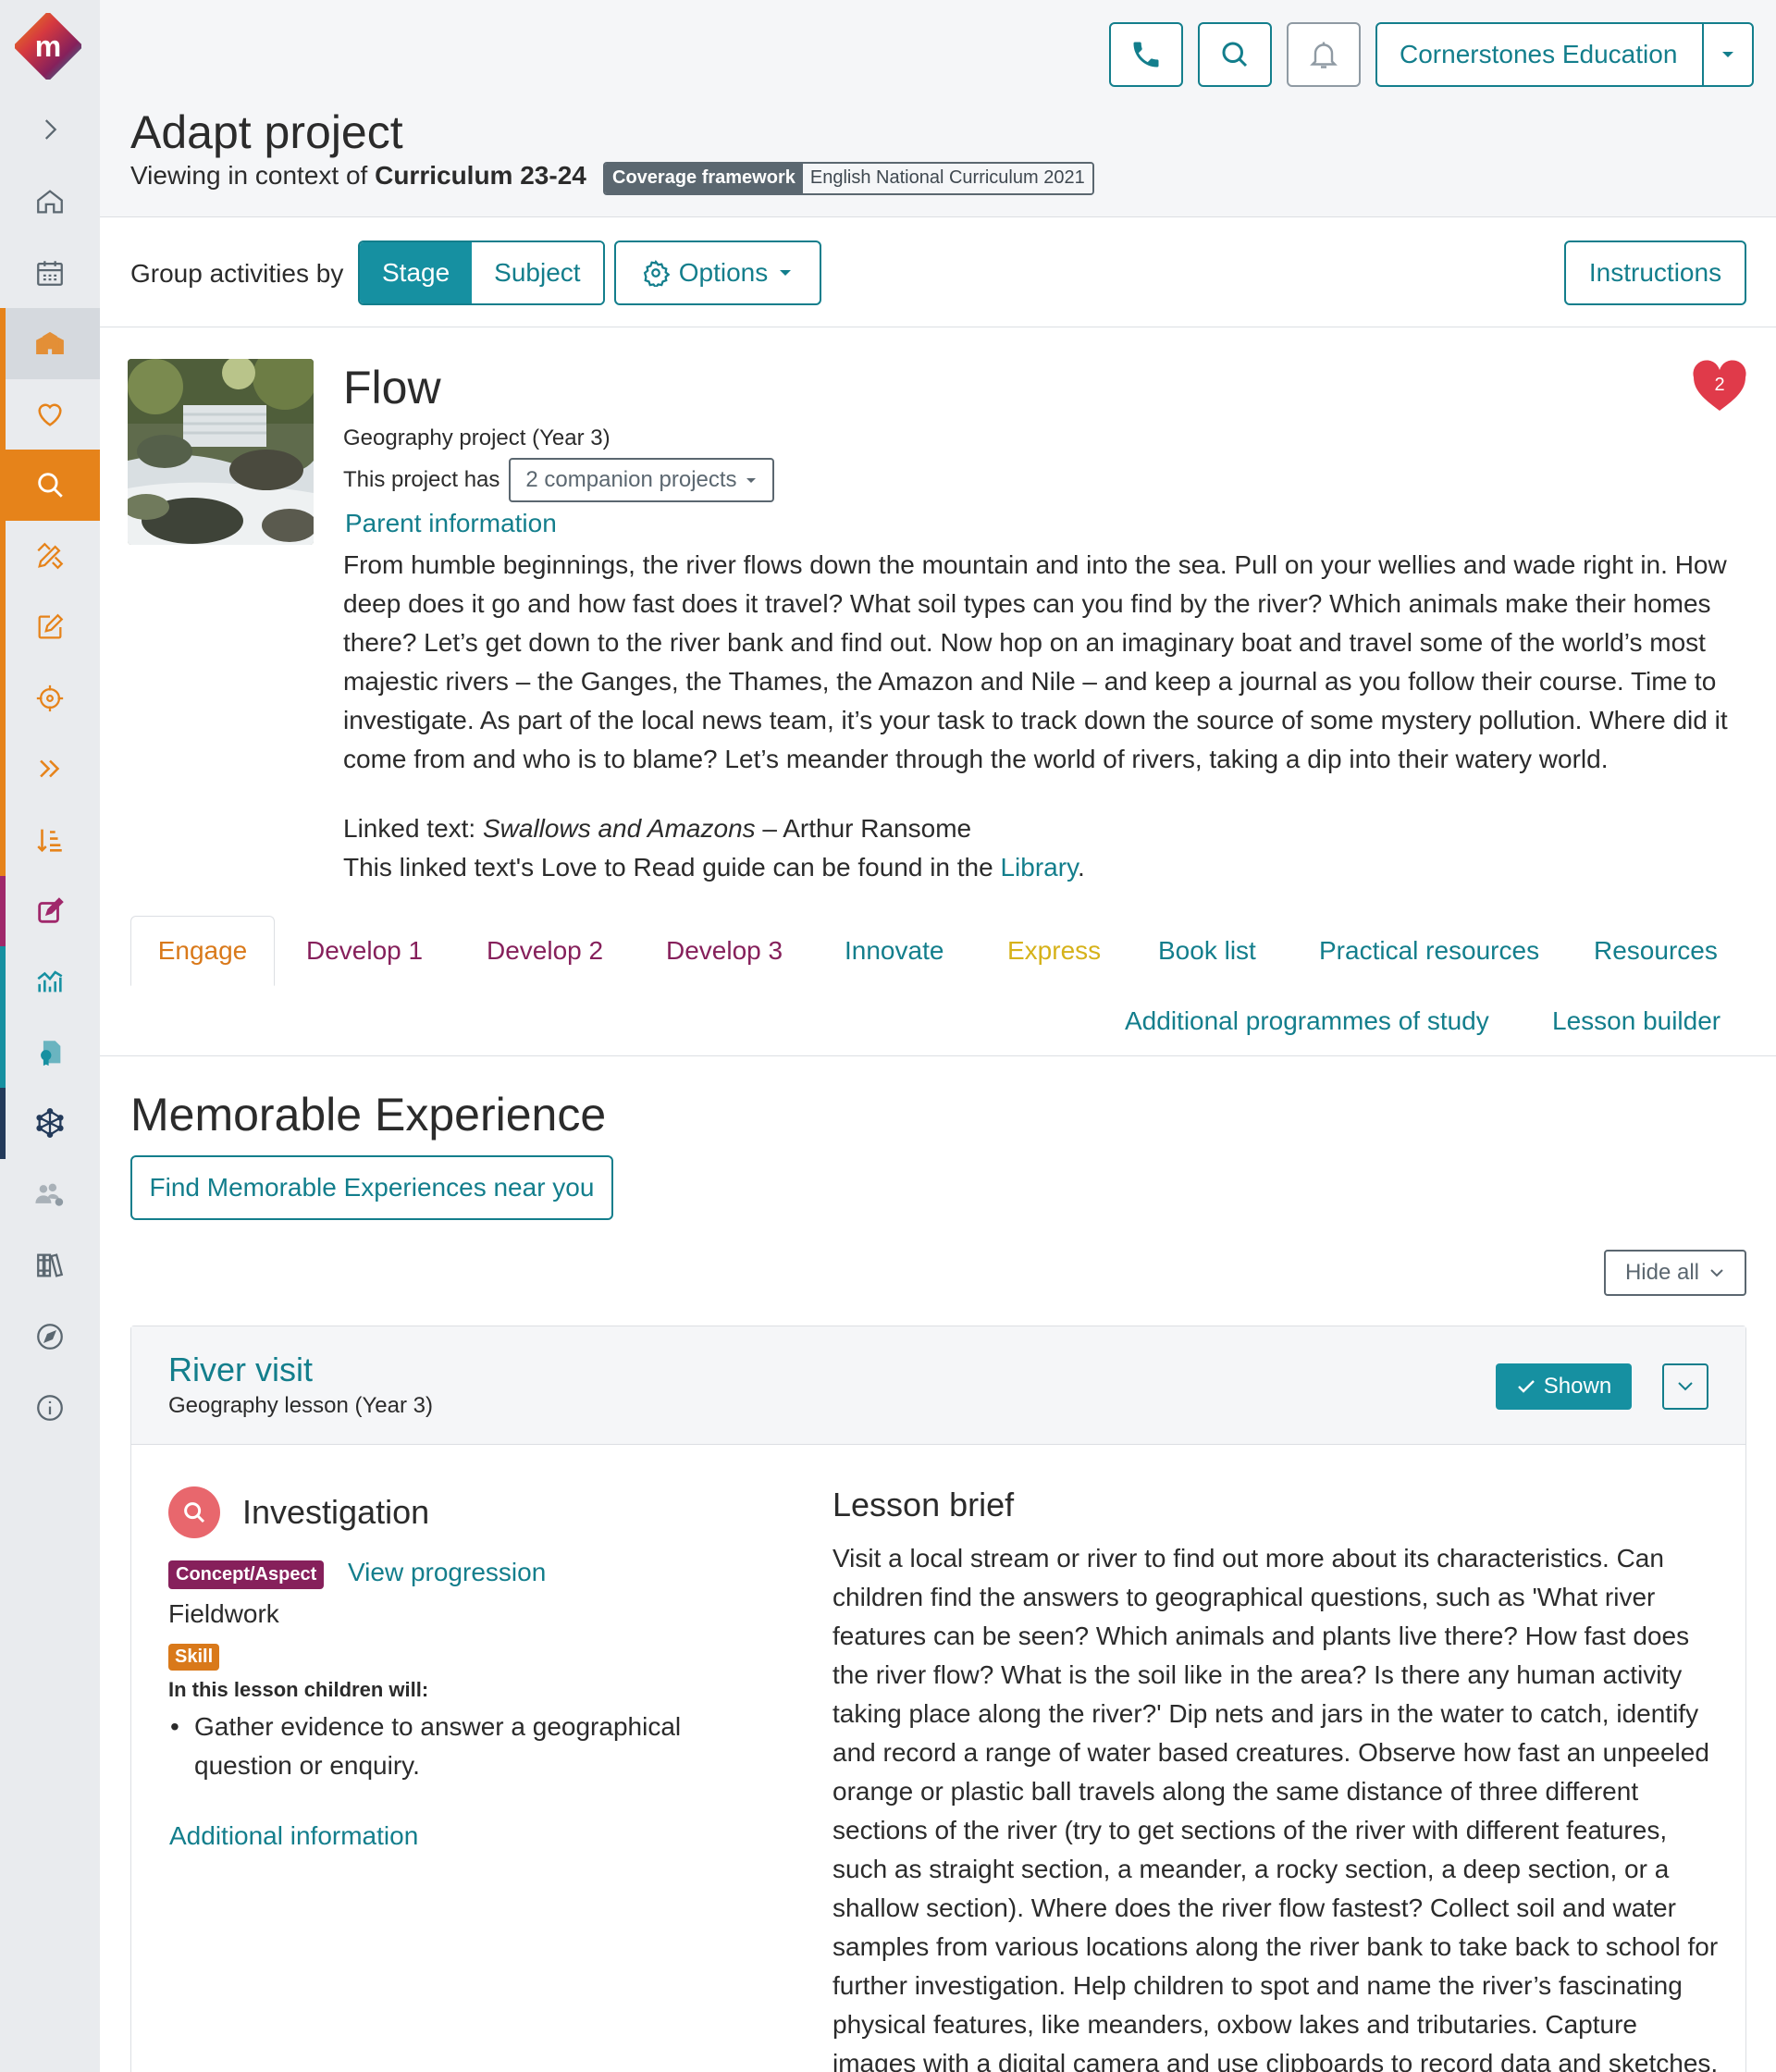 The width and height of the screenshot is (1776, 2072). I want to click on sidebar-item-library, so click(50, 1265).